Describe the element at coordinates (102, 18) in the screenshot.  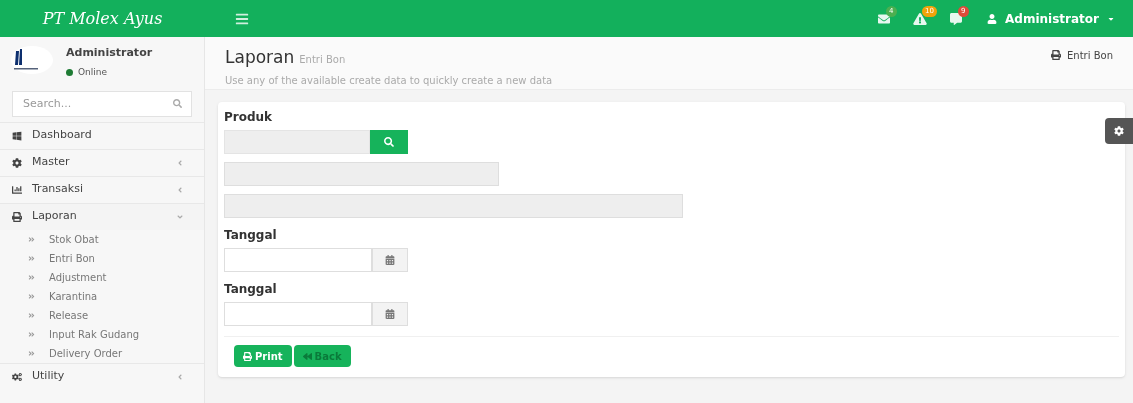
I see `brand-logo-text: PT Molex Ayus` at that location.